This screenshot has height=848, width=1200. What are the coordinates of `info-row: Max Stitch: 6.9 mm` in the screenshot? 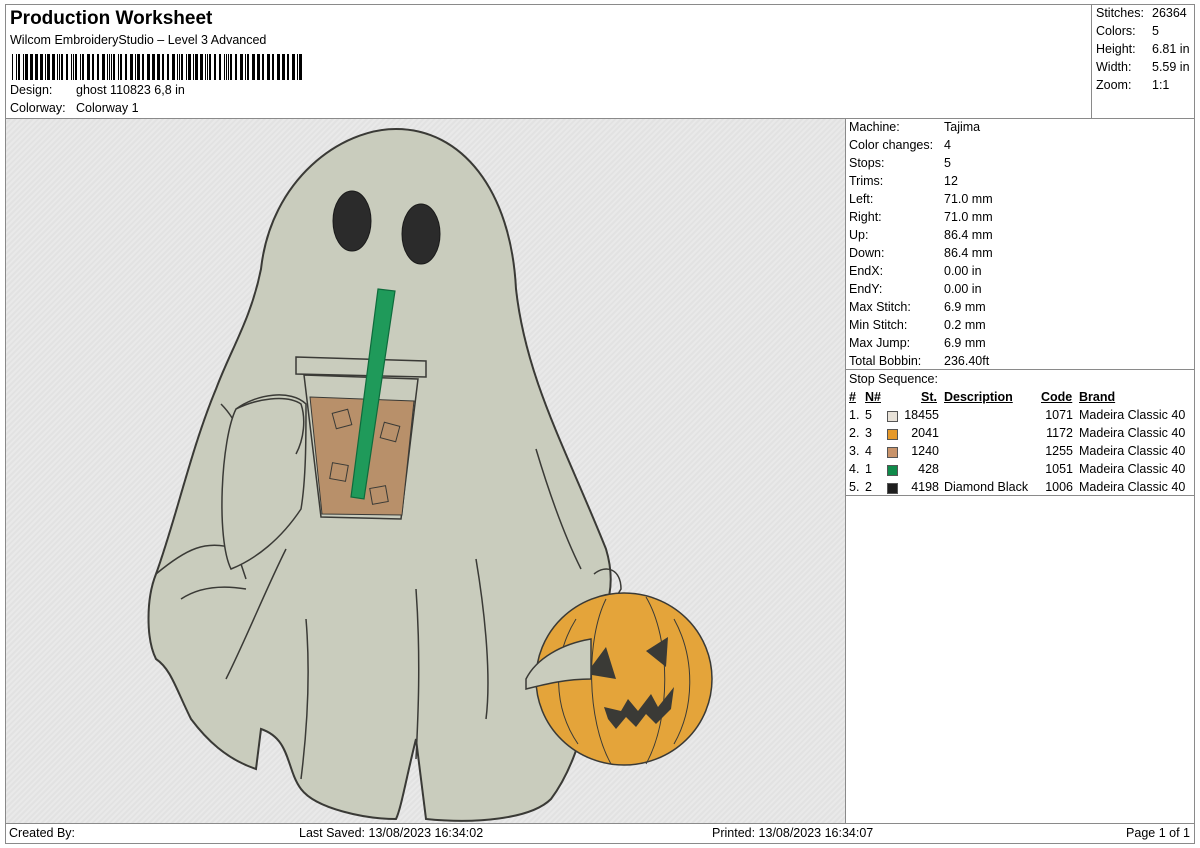 It's located at (917, 309).